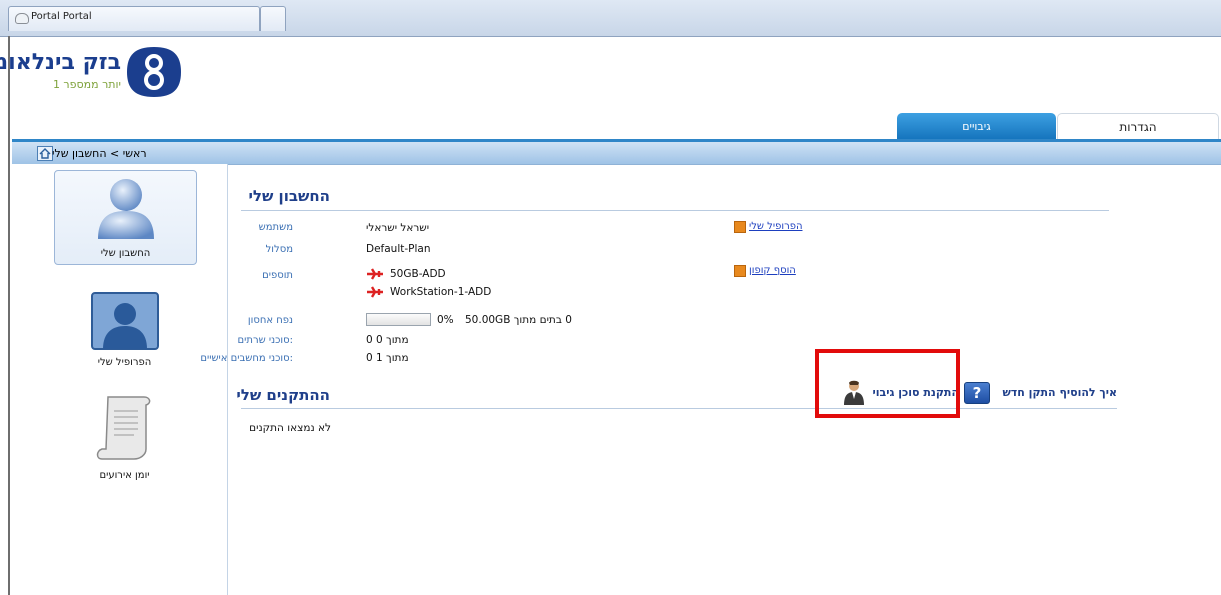 This screenshot has width=1221, height=595. I want to click on sidebar-item-label: יומן אירועים, so click(124, 475).